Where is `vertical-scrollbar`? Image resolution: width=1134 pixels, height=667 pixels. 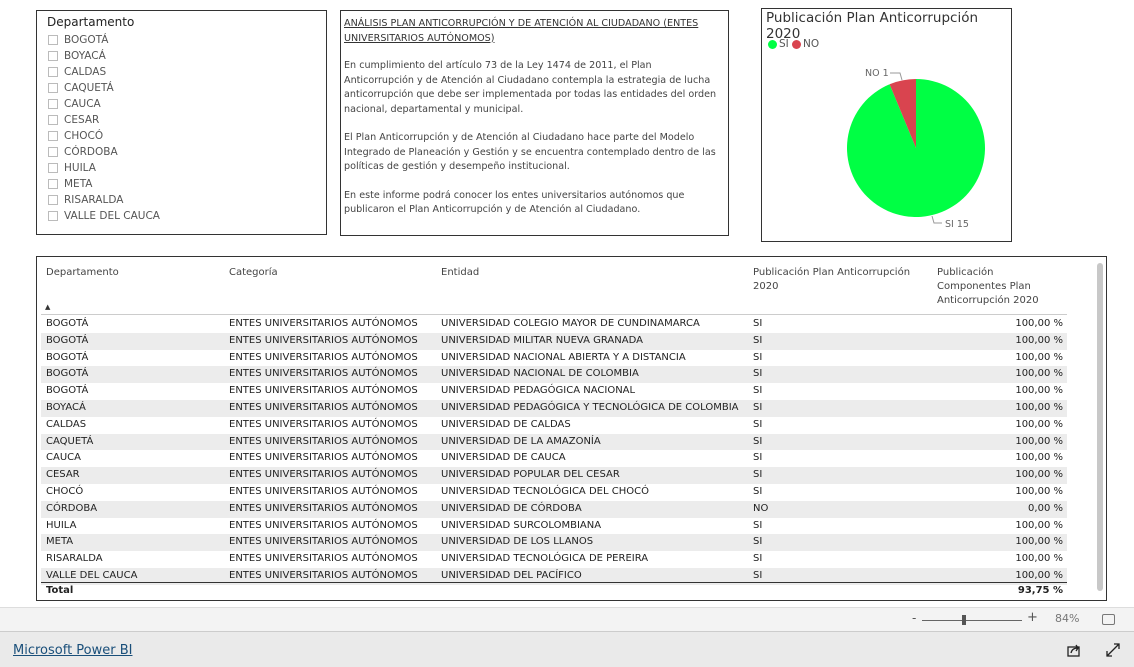 vertical-scrollbar is located at coordinates (1100, 427).